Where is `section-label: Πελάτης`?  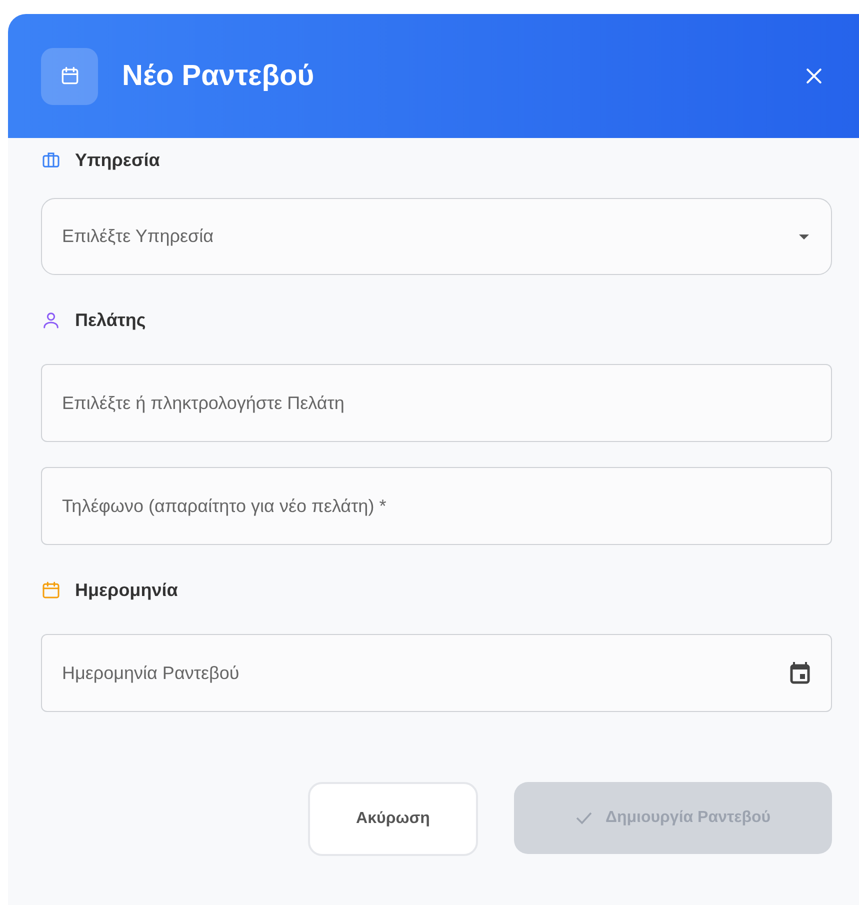
section-label: Πελάτης is located at coordinates (110, 320).